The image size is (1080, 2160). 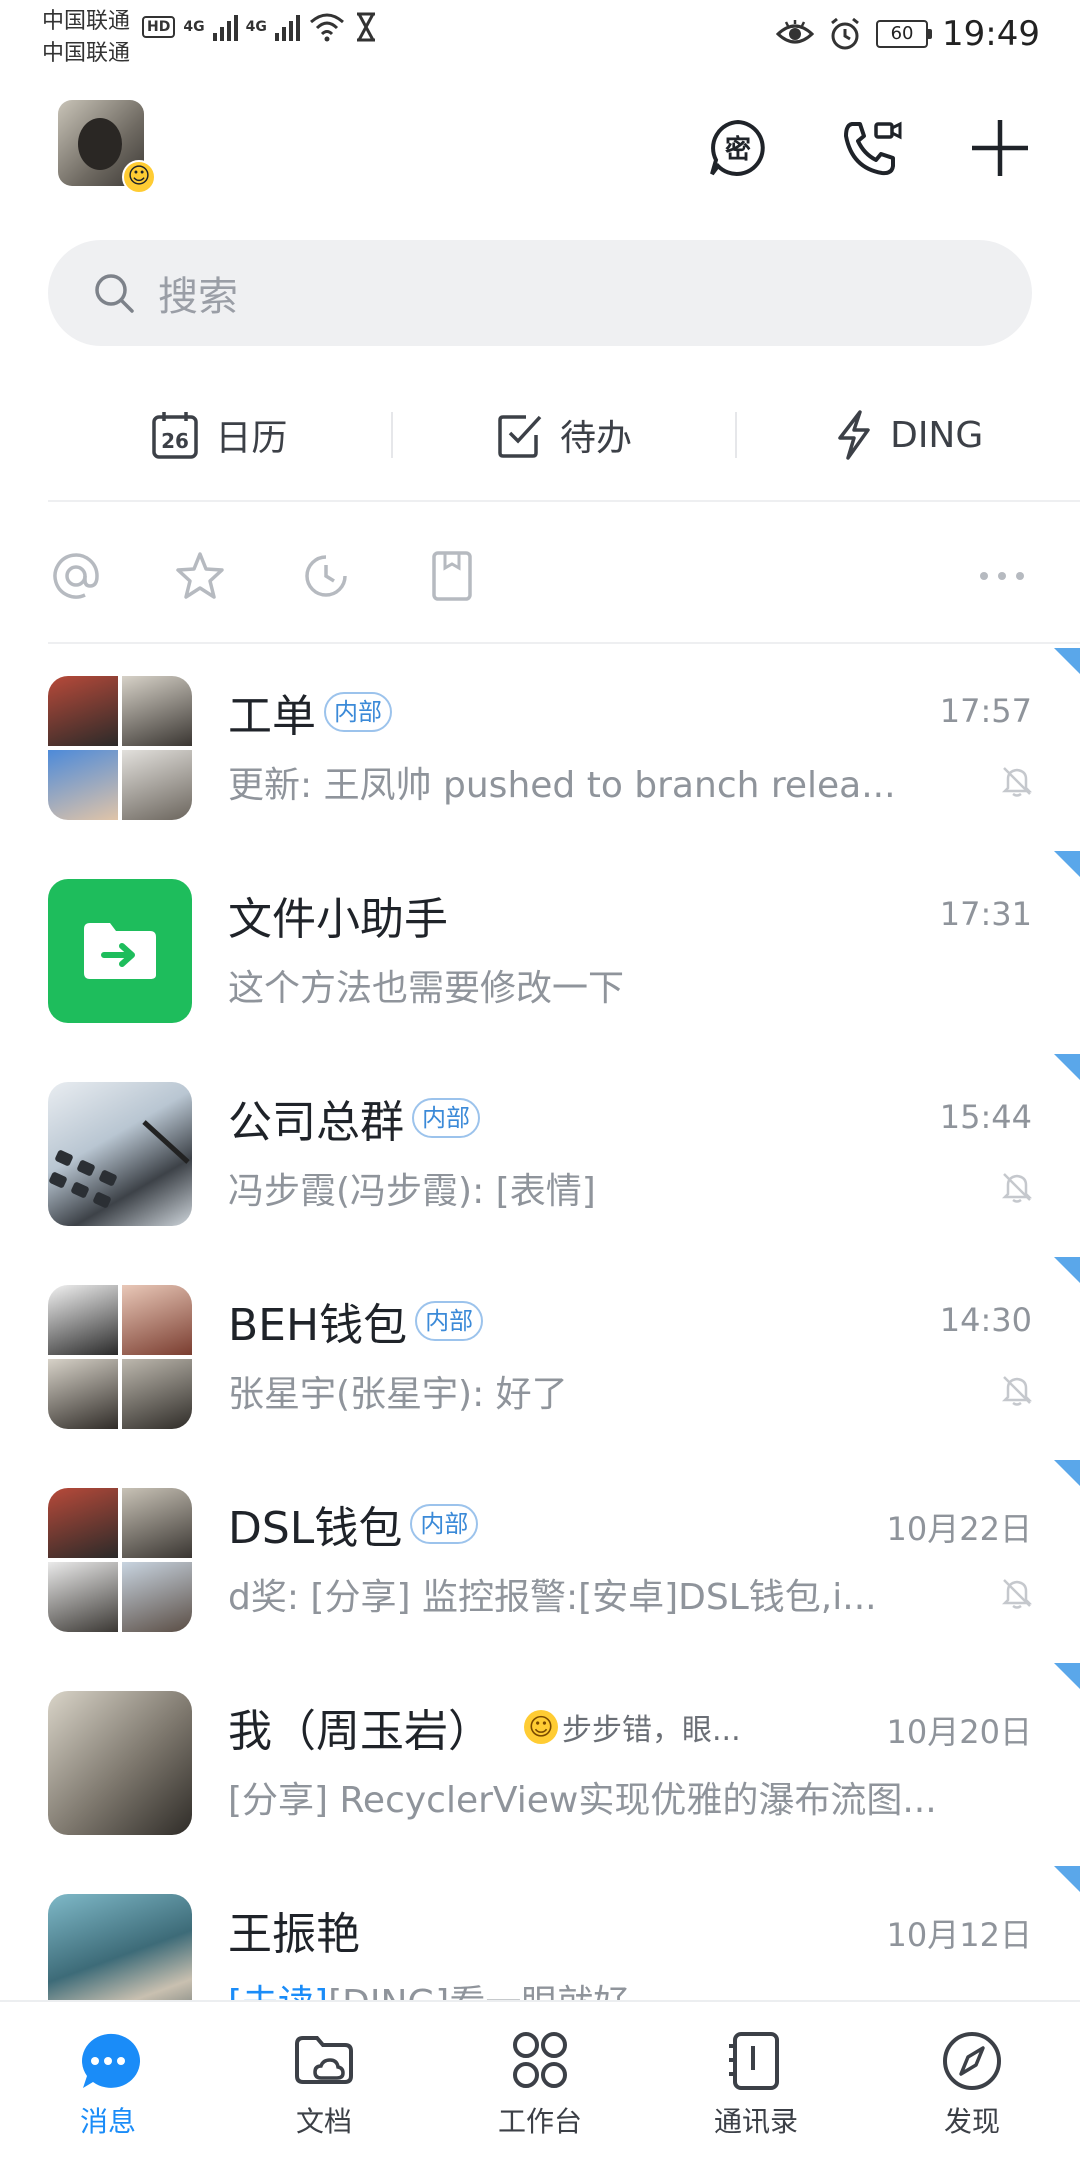 What do you see at coordinates (520, 436) in the screenshot?
I see `checkbox-icon` at bounding box center [520, 436].